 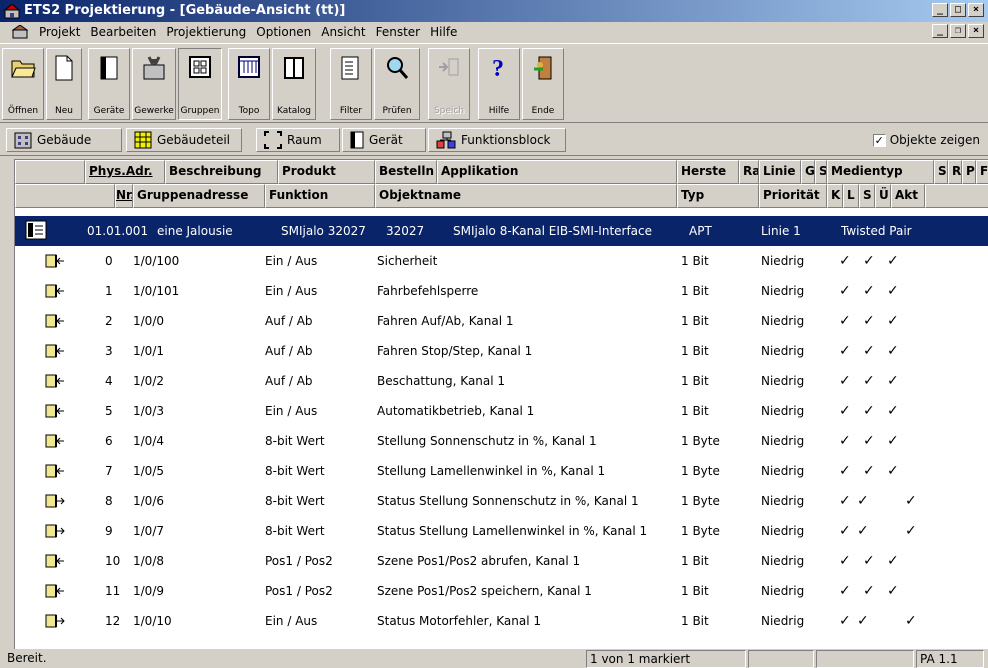 What do you see at coordinates (708, 172) in the screenshot?
I see `col-hersteller: Herste` at bounding box center [708, 172].